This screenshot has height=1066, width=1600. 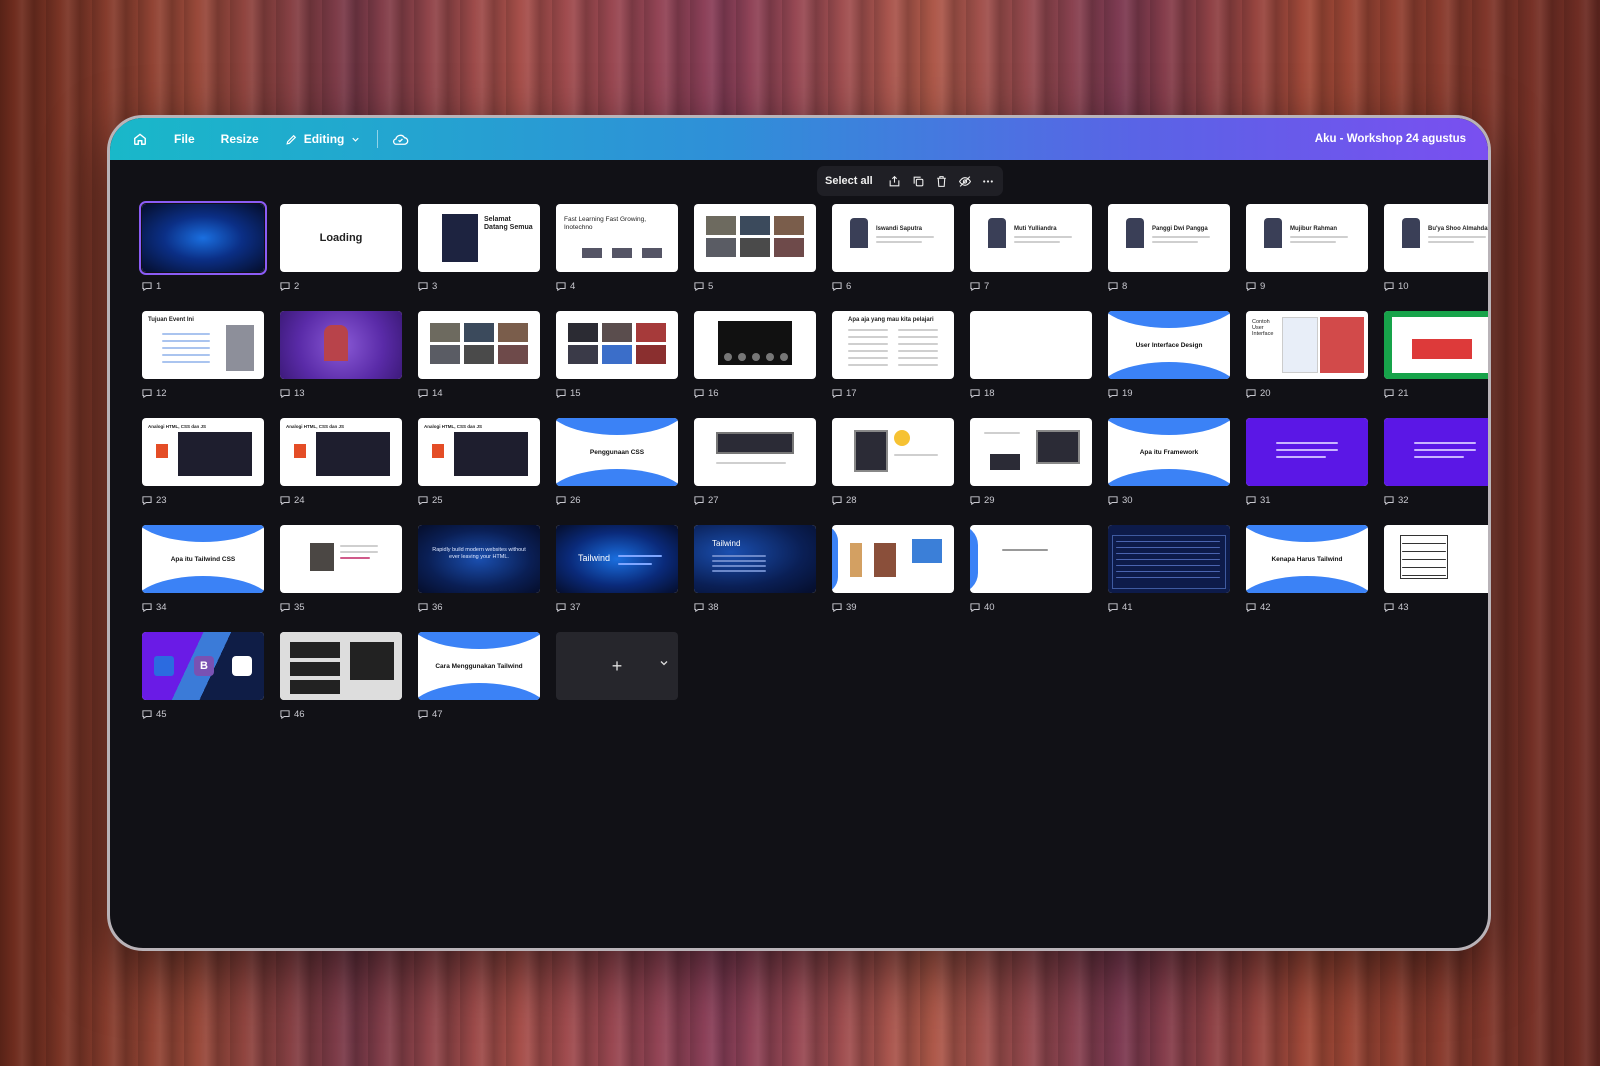 I want to click on select-all-button: Select all, so click(x=849, y=181).